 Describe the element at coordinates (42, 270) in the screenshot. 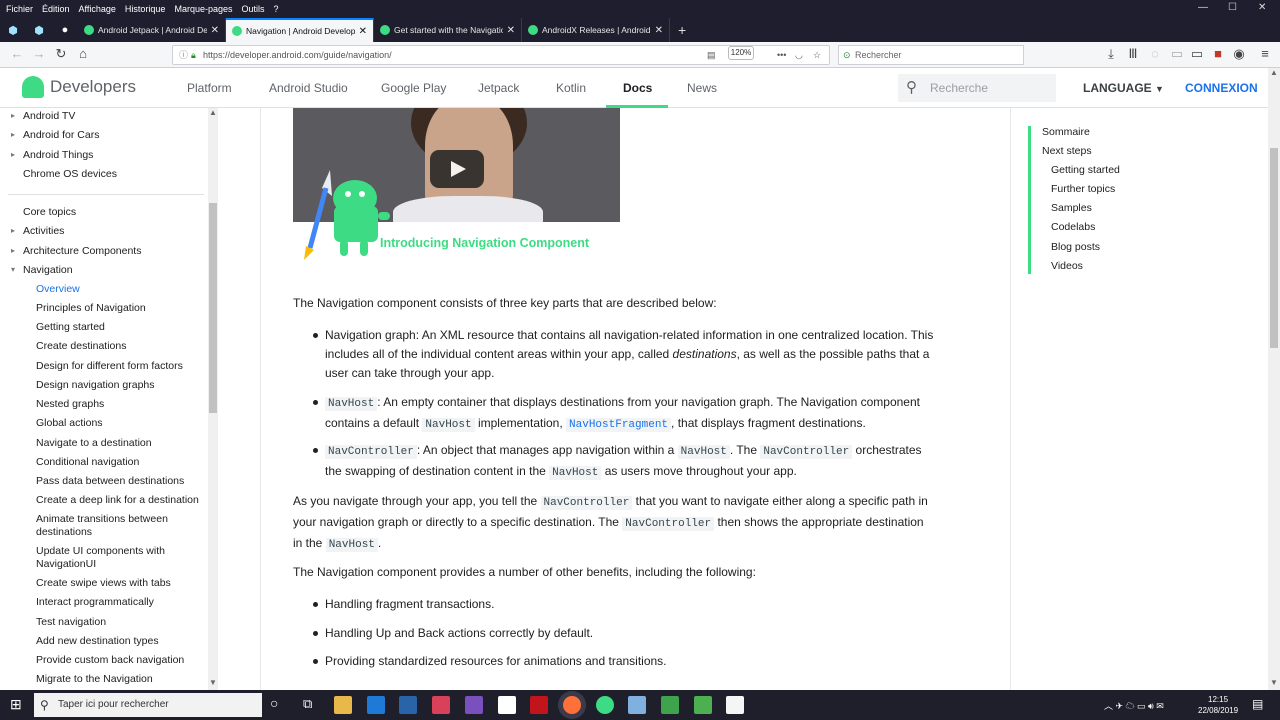

I see `sidebar-item-navigation: ▾ Navigation` at that location.